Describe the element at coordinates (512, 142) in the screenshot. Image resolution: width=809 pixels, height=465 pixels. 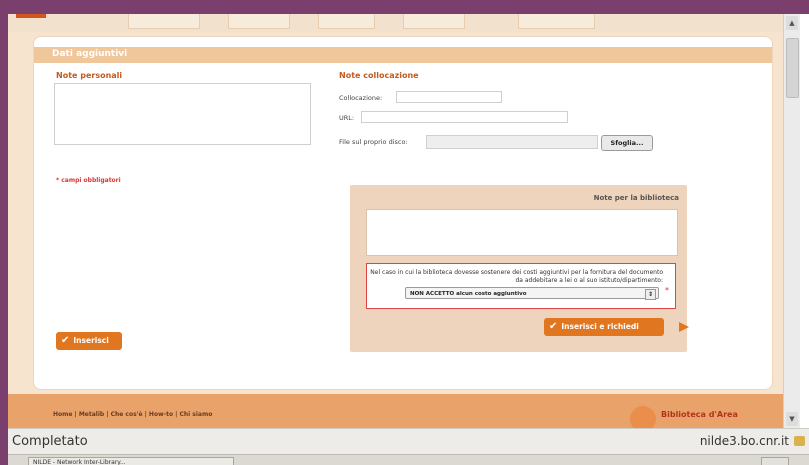
I see `file-path-input` at that location.